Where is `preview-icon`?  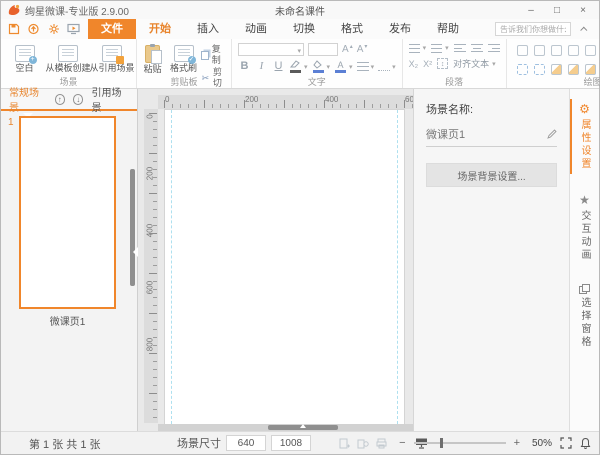 preview-icon is located at coordinates (73, 29).